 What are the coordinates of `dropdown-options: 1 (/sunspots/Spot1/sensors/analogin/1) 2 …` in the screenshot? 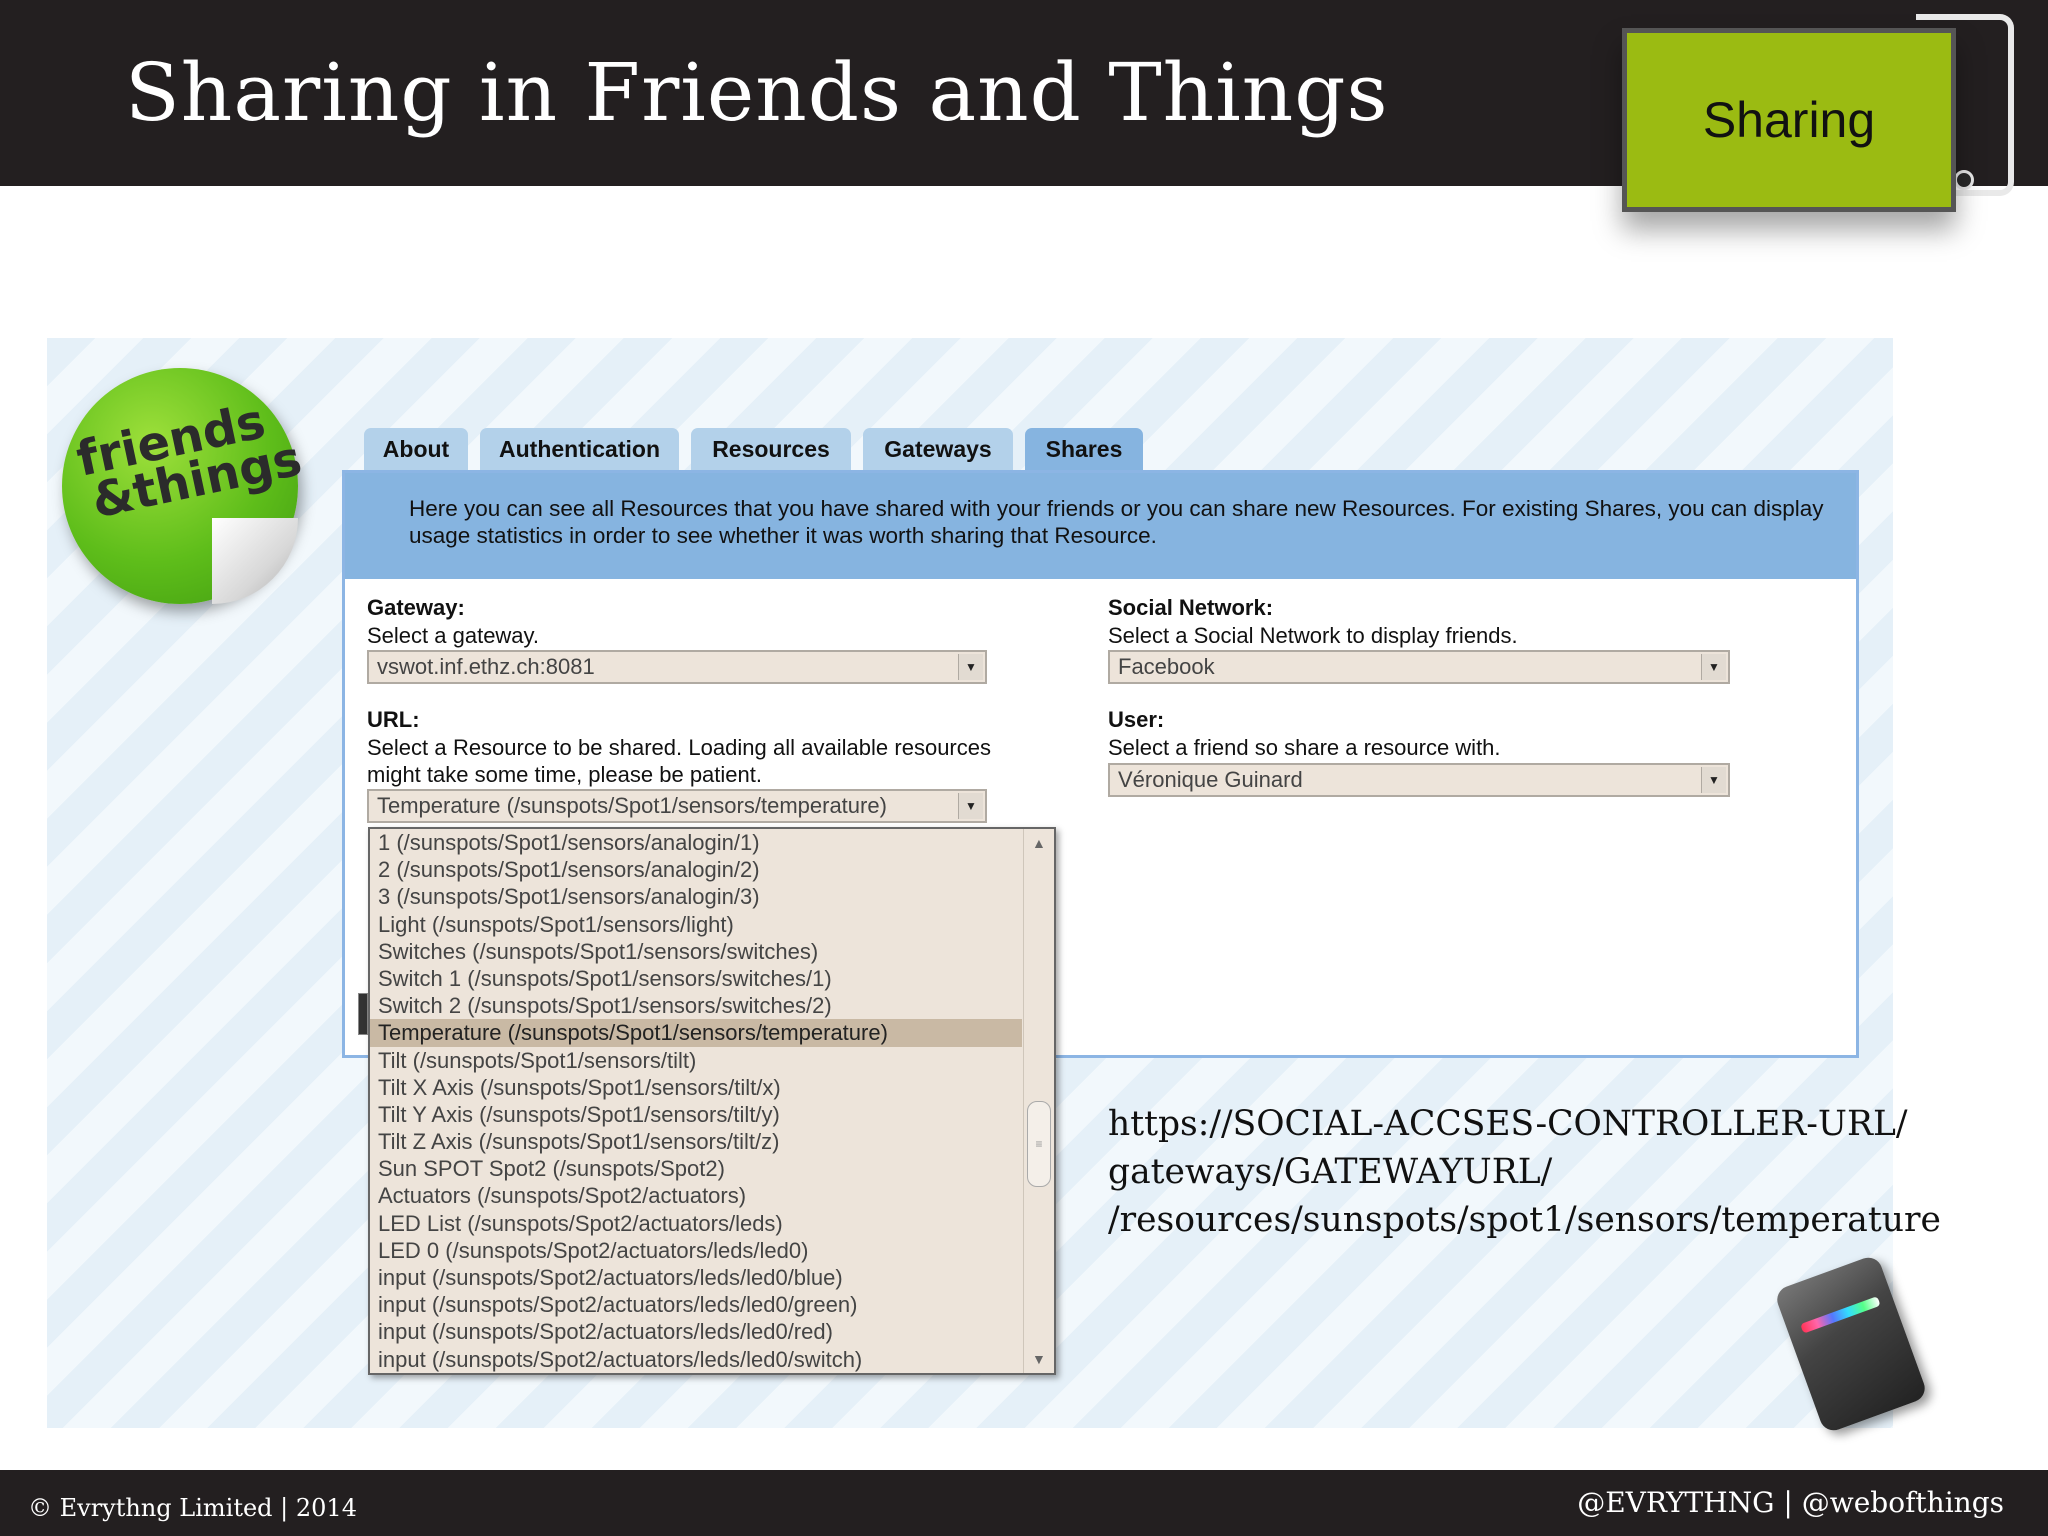 It's located at (696, 1101).